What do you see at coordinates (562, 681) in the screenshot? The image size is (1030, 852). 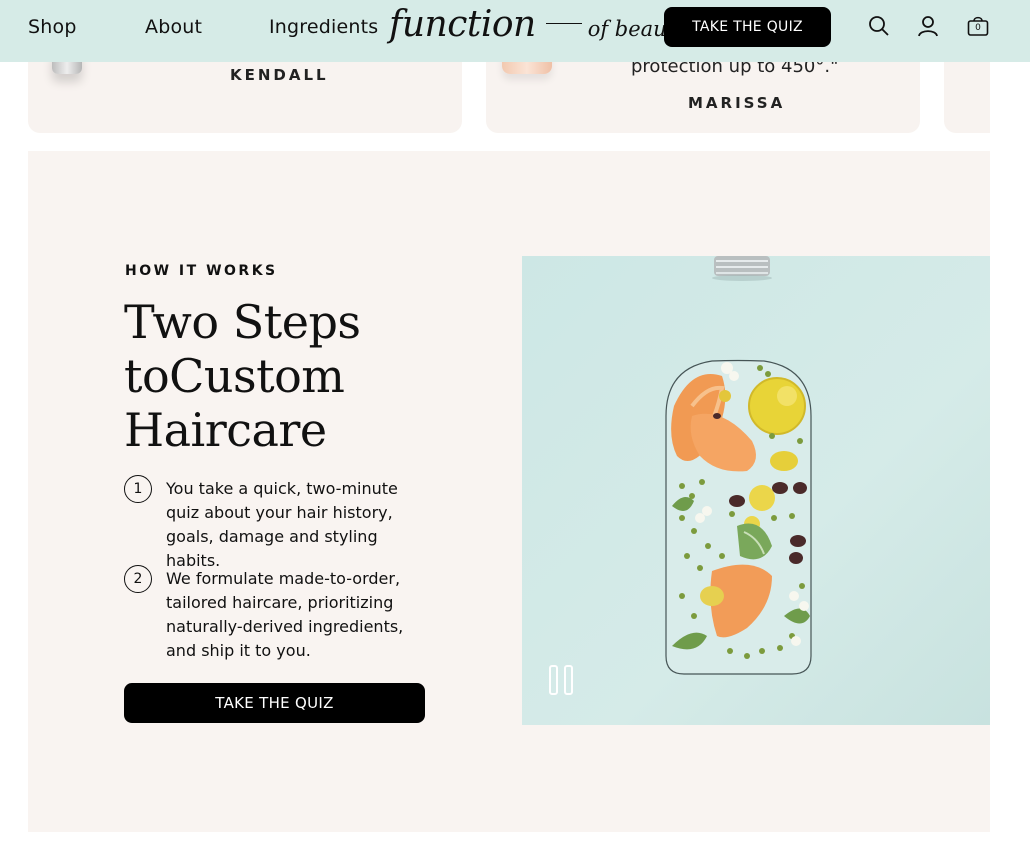 I see `pause-icon` at bounding box center [562, 681].